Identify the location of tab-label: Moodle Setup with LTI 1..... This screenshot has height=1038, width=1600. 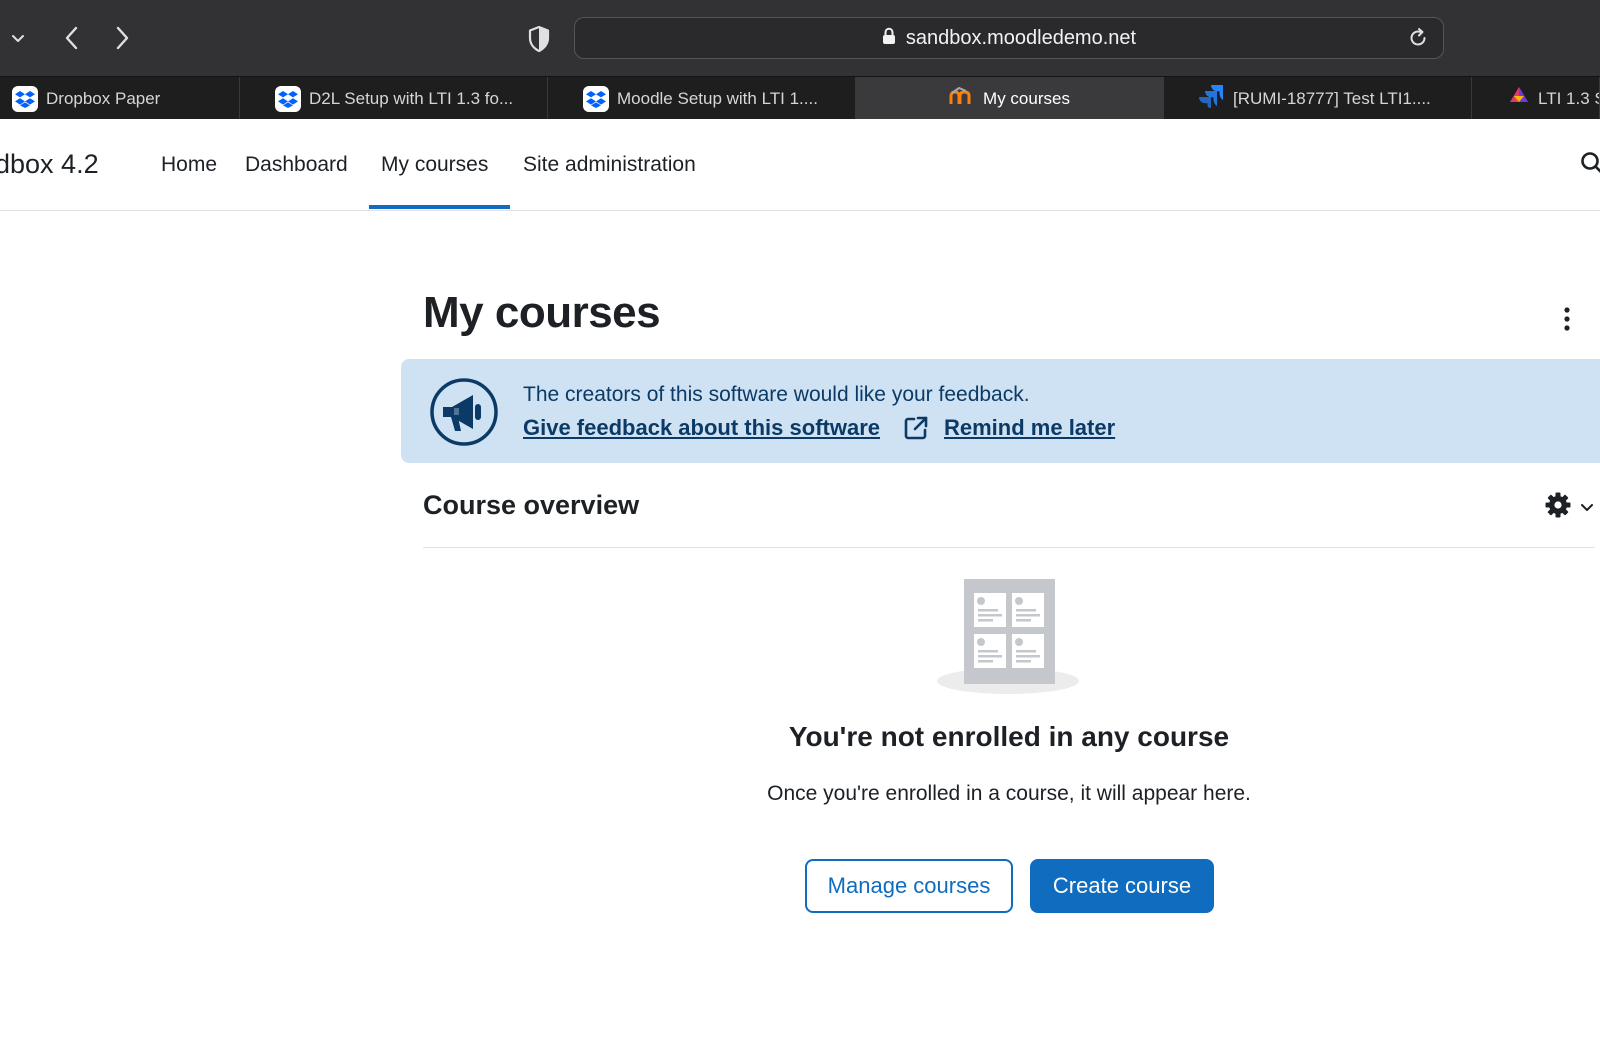
(717, 98).